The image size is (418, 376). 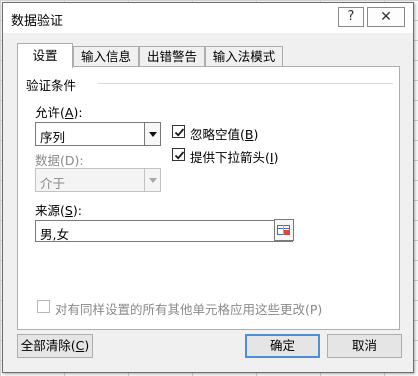 What do you see at coordinates (37, 21) in the screenshot?
I see `dialog-title: 数据验证` at bounding box center [37, 21].